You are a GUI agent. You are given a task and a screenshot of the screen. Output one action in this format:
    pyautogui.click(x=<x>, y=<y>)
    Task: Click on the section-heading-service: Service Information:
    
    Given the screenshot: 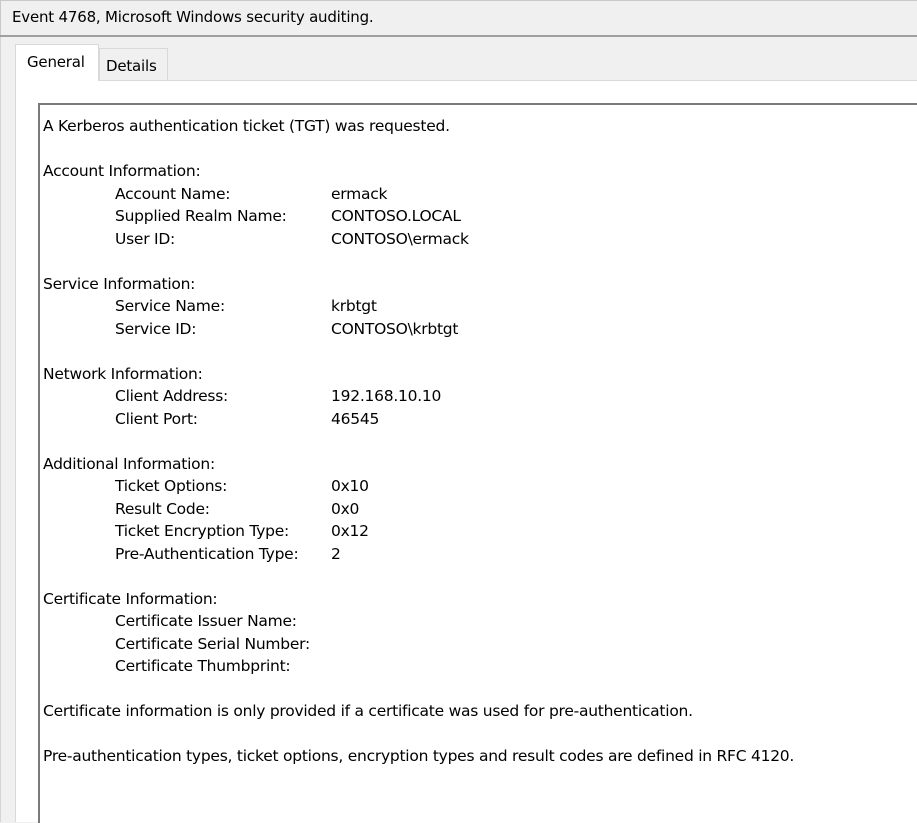 What is the action you would take?
    pyautogui.click(x=119, y=283)
    